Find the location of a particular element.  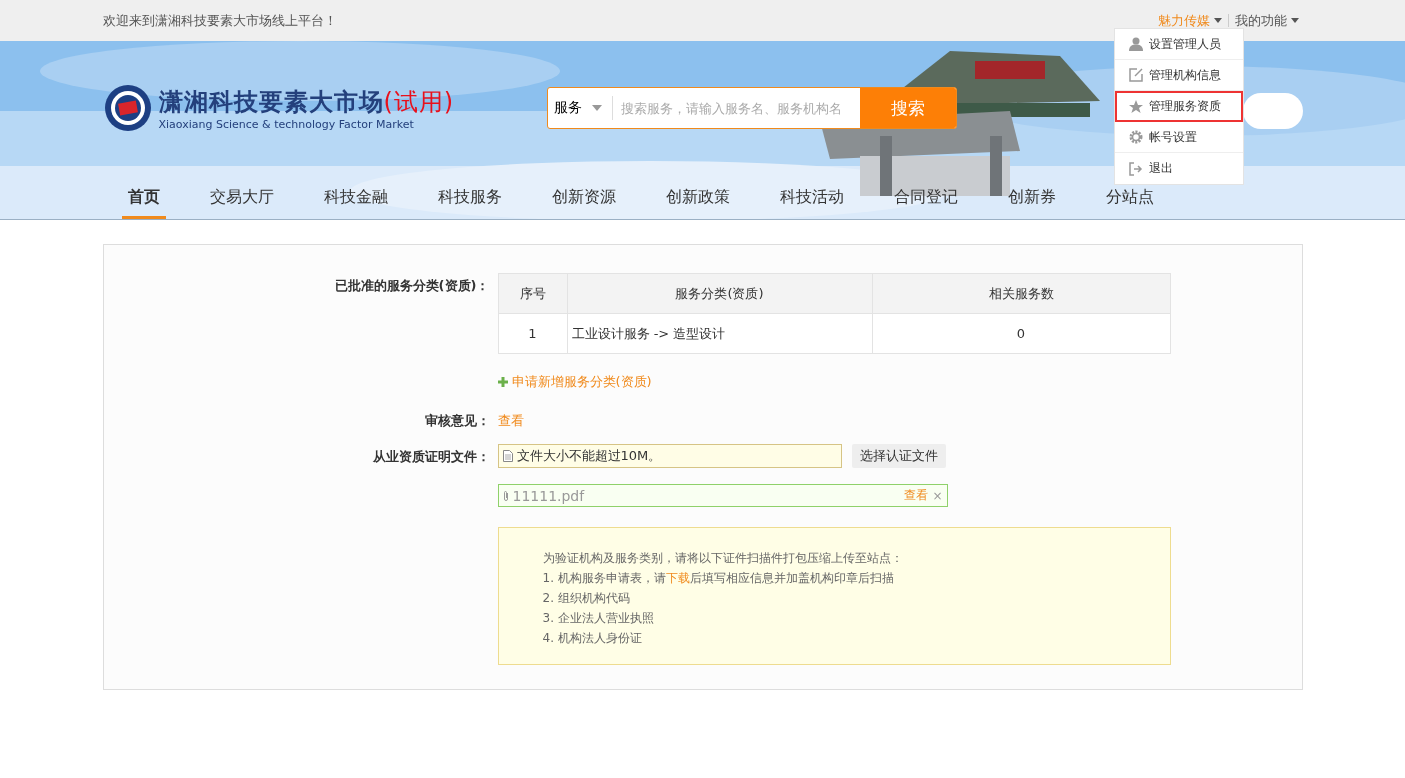

field-label: 从业资质证明文件： is located at coordinates (430, 457).